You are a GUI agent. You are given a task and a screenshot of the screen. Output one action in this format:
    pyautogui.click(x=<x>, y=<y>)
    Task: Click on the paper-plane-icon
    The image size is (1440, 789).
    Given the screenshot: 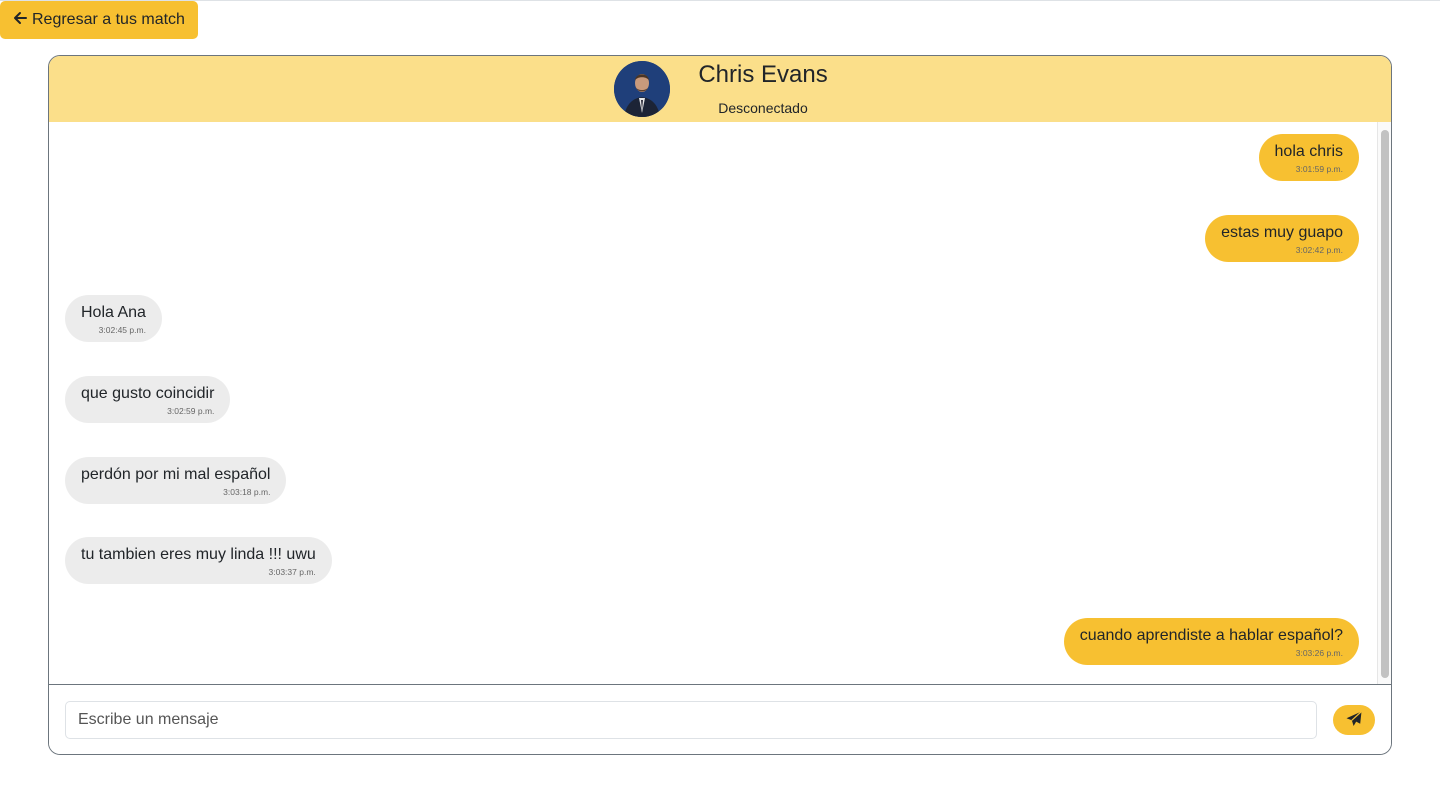 What is the action you would take?
    pyautogui.click(x=1354, y=720)
    